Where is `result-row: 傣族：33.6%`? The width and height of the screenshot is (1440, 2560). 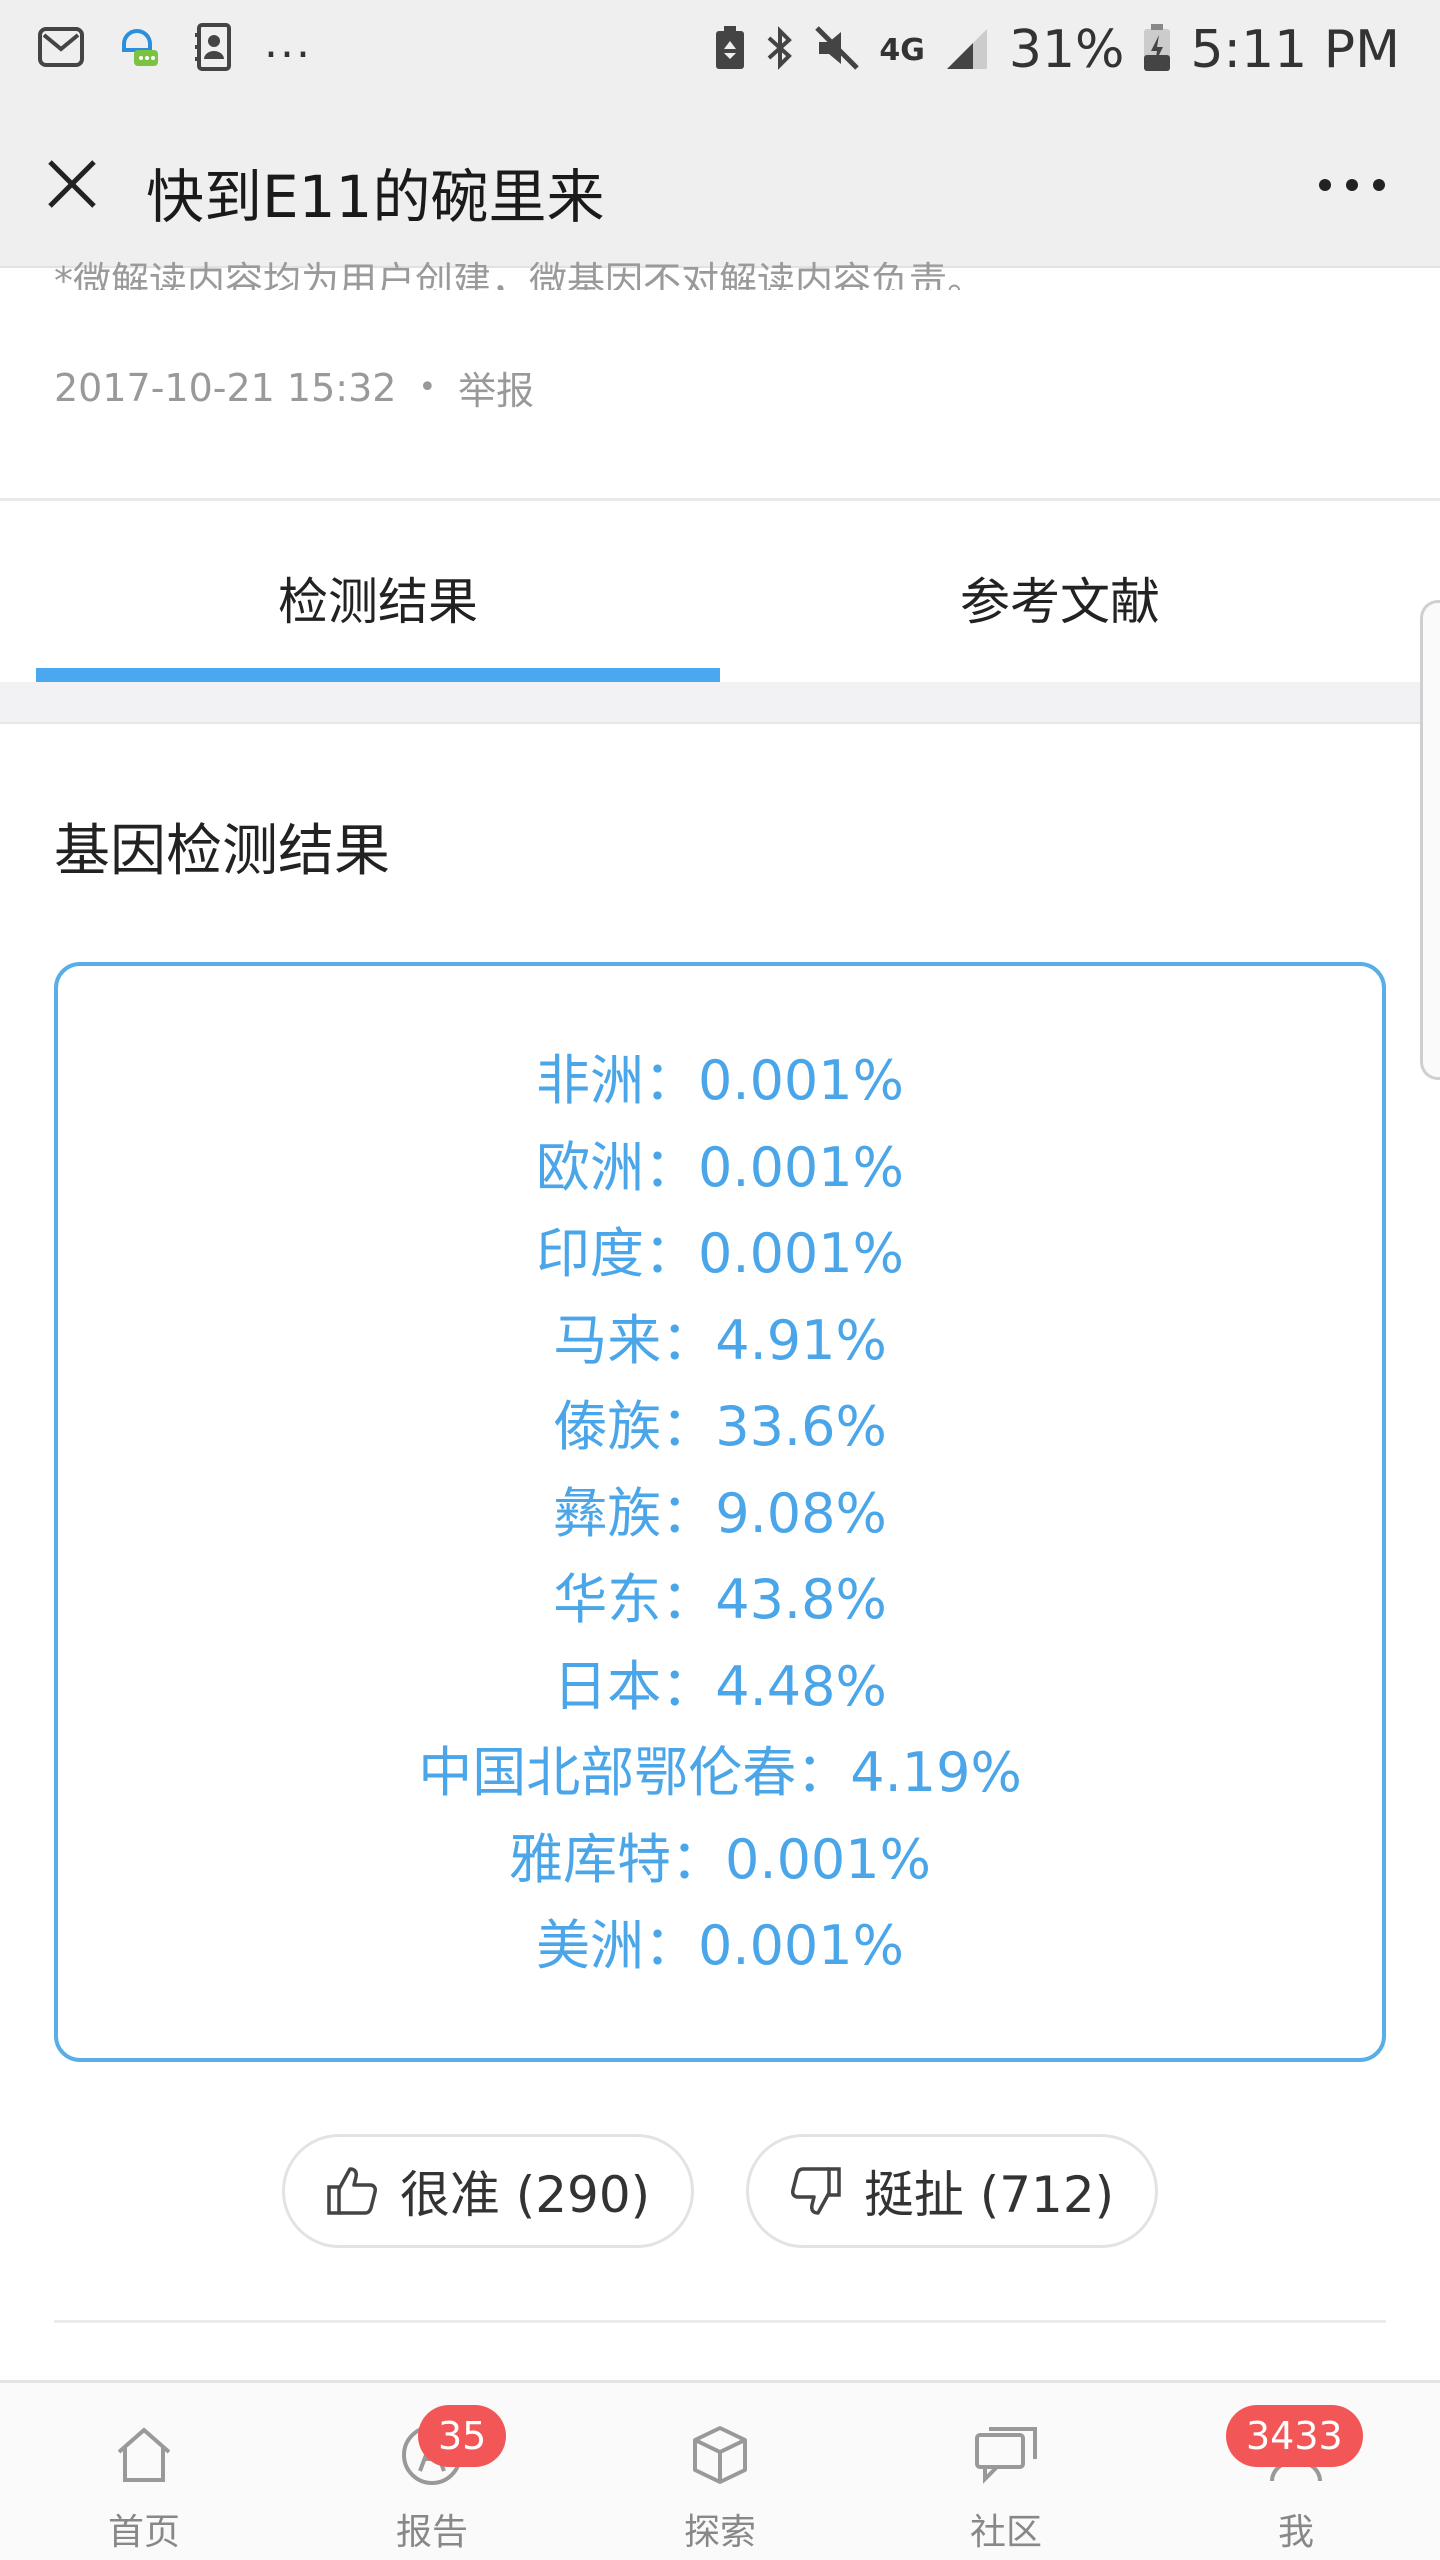 result-row: 傣族：33.6% is located at coordinates (720, 1427).